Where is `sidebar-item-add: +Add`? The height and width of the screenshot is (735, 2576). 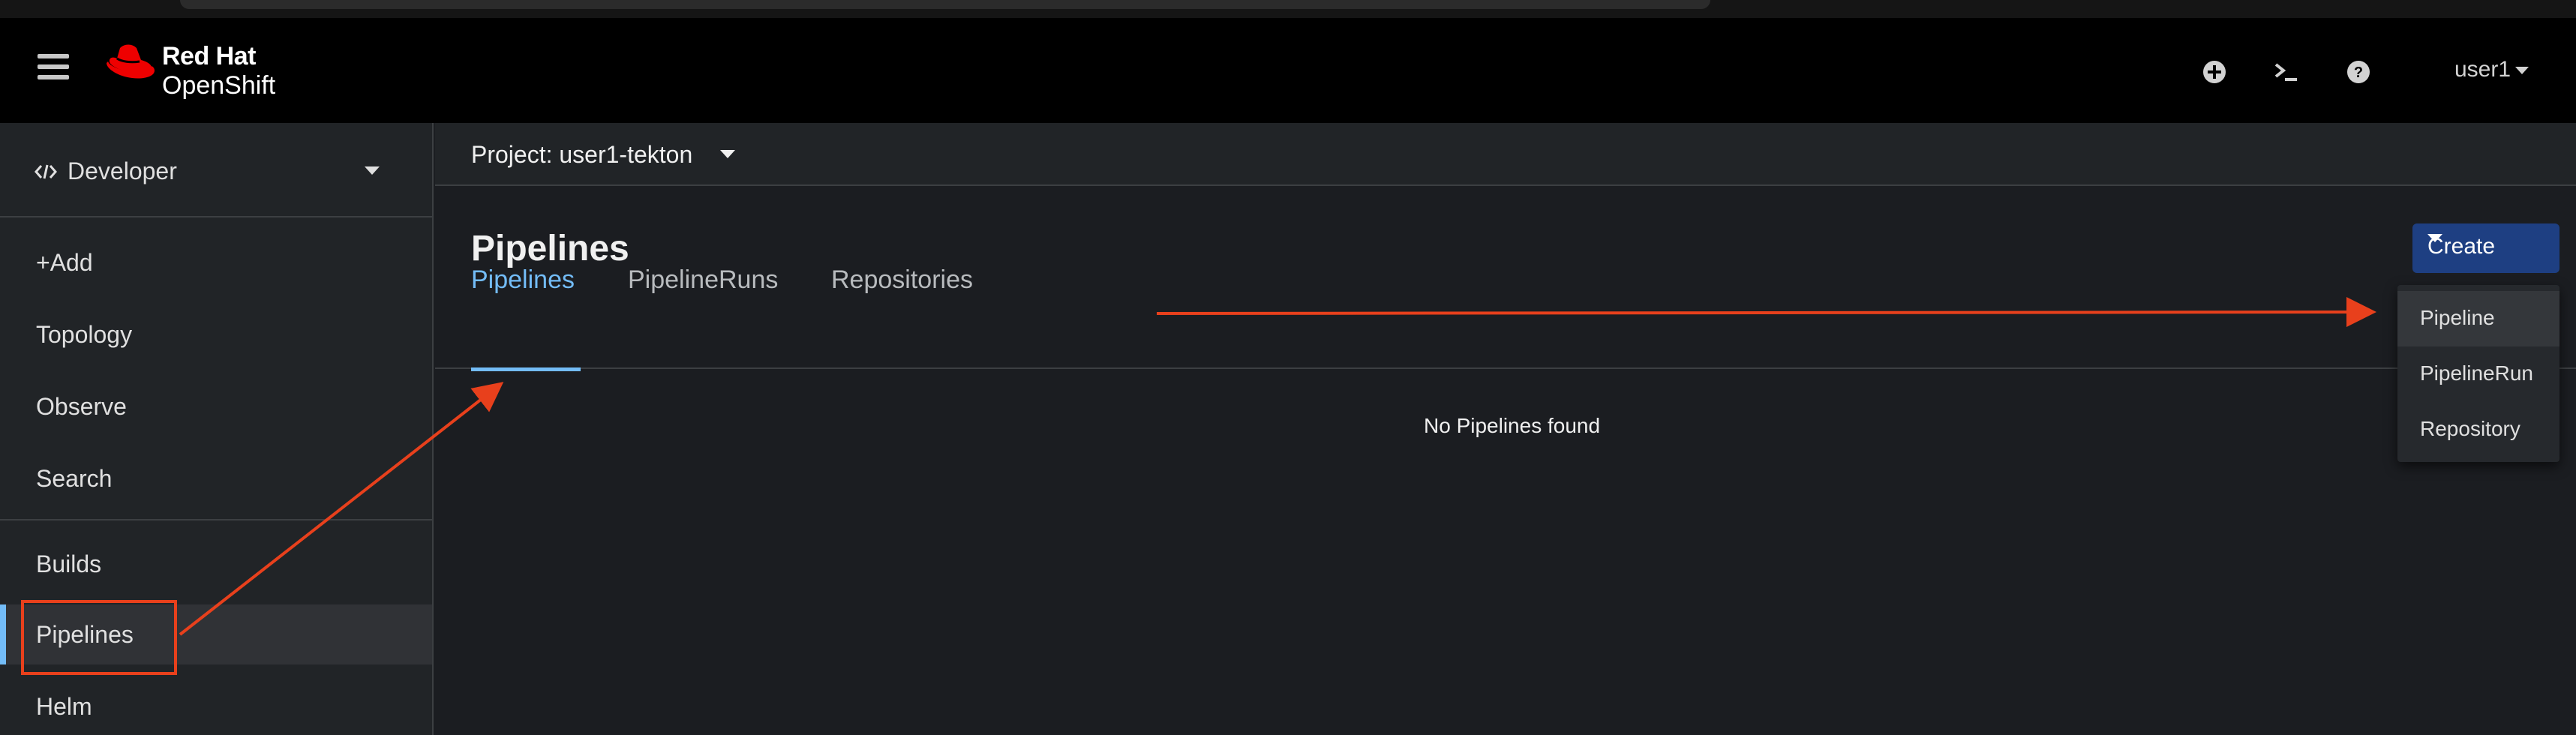 sidebar-item-add: +Add is located at coordinates (216, 262).